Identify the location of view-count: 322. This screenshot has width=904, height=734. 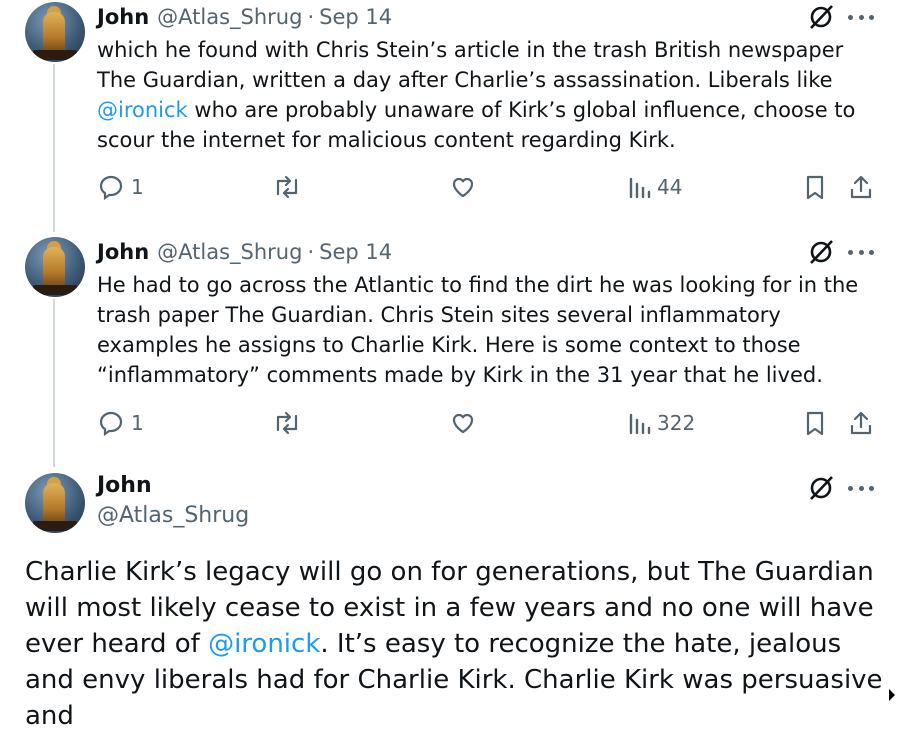
(676, 423).